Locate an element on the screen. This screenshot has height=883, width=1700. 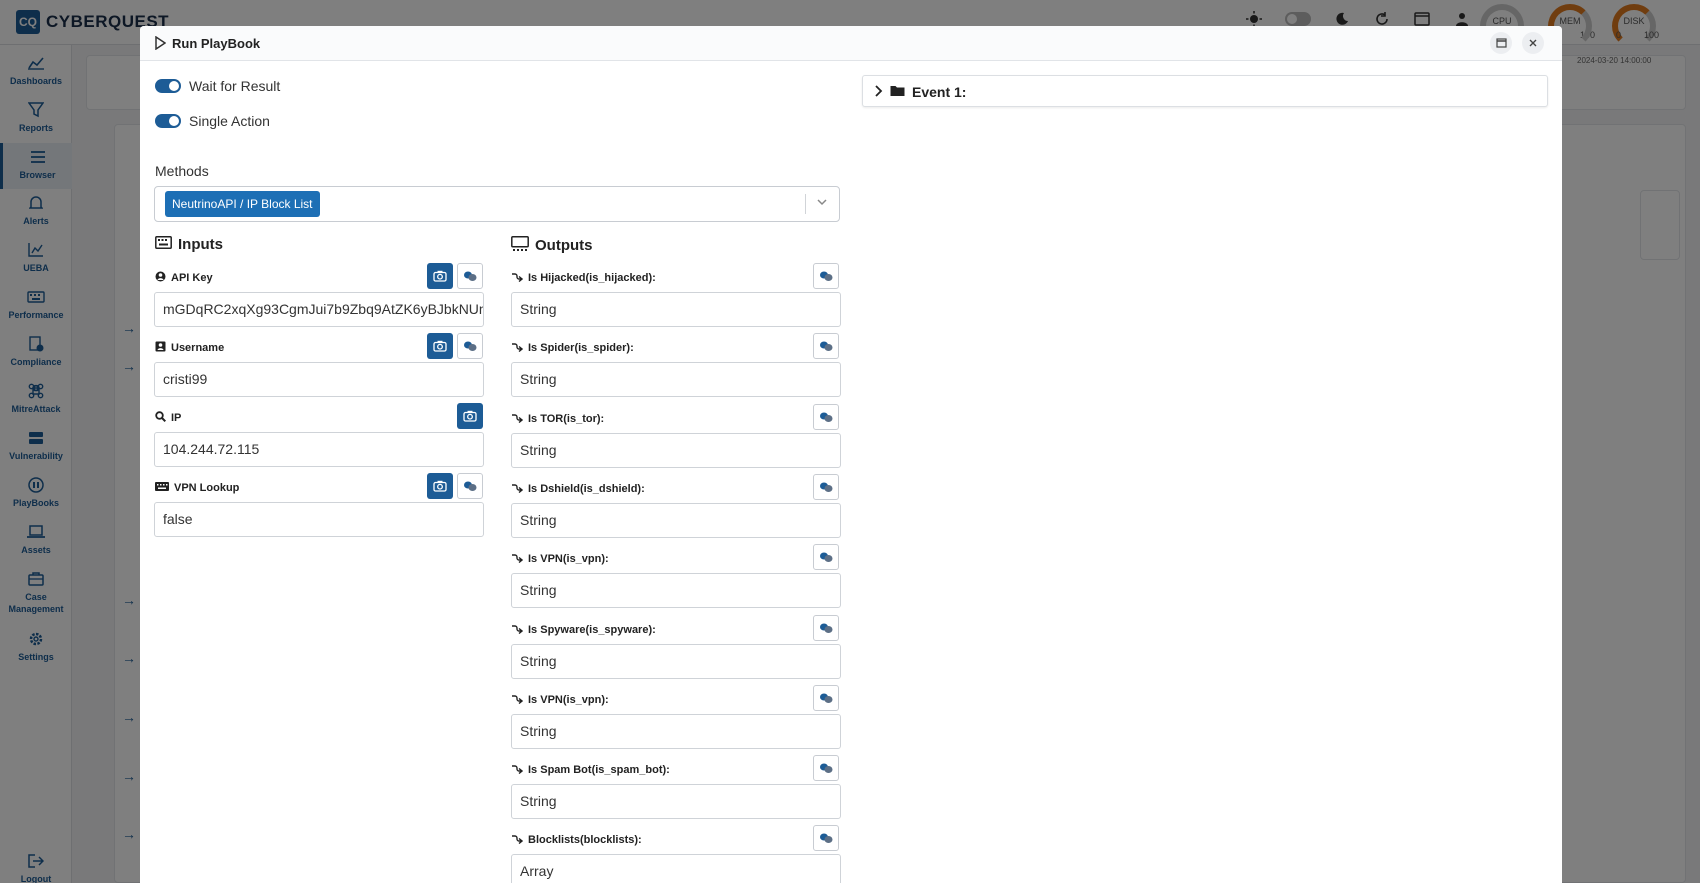
vpn-lookup-label: VPN Lookup is located at coordinates (197, 488).